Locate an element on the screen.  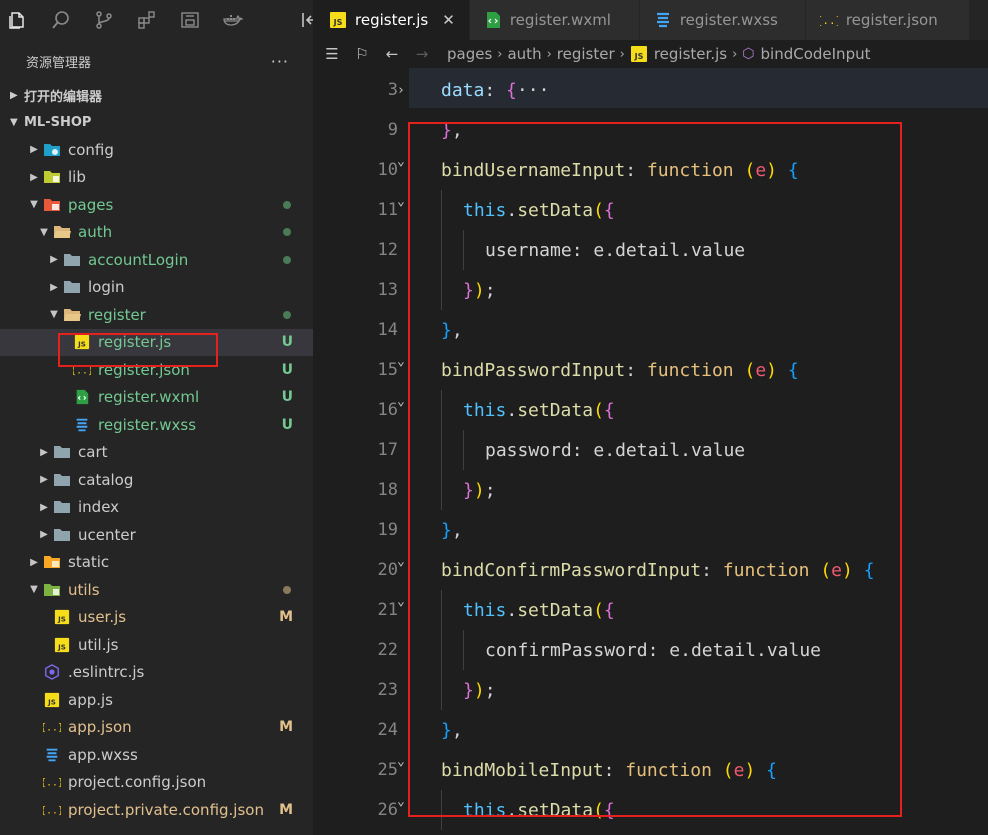
line-number: 19 is located at coordinates (387, 530).